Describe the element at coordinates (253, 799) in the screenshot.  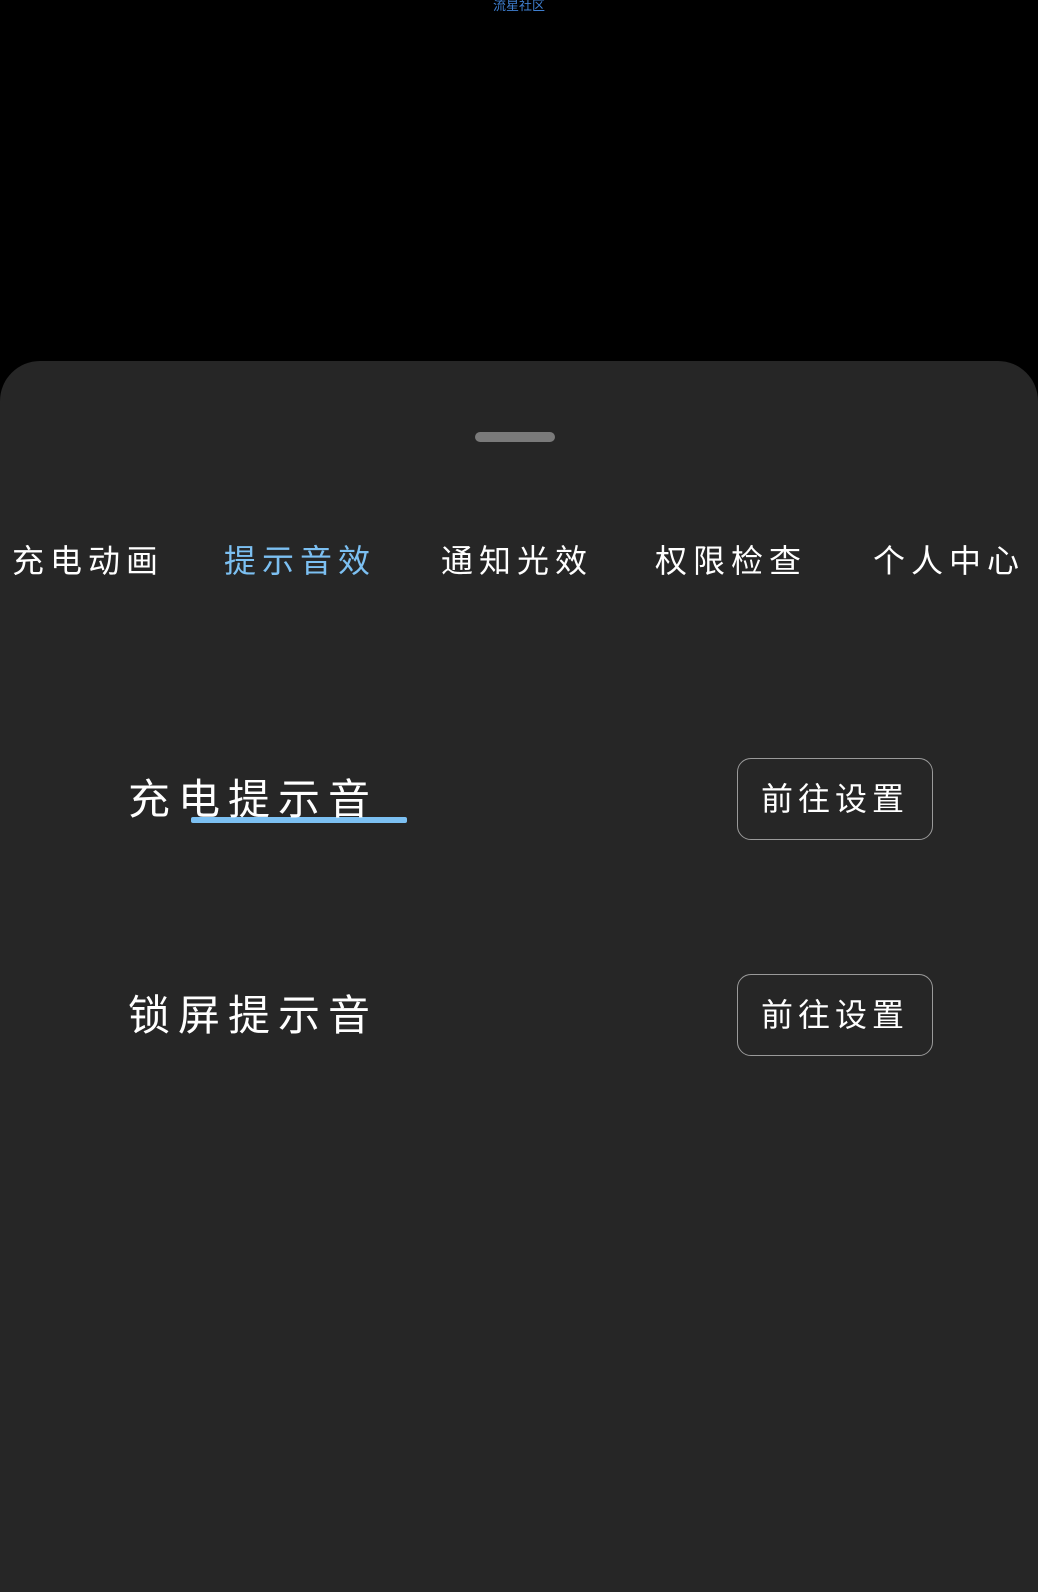
I see `charging-sound-label: 充电提示音` at that location.